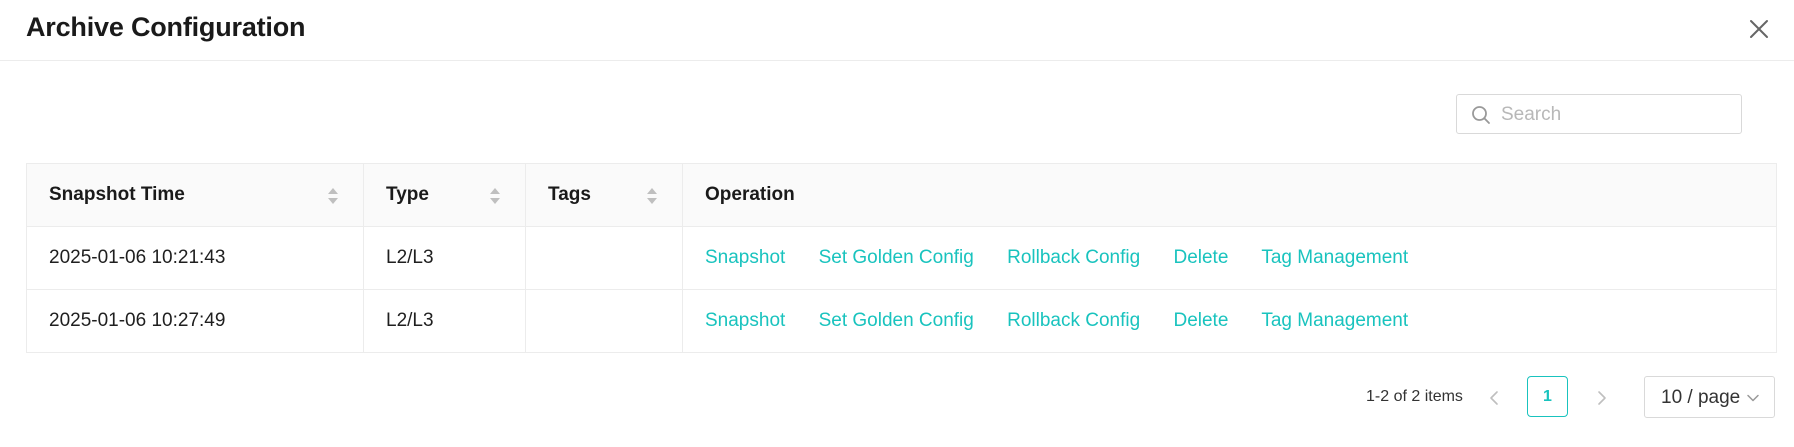  I want to click on chevron-down-icon, so click(1753, 398).